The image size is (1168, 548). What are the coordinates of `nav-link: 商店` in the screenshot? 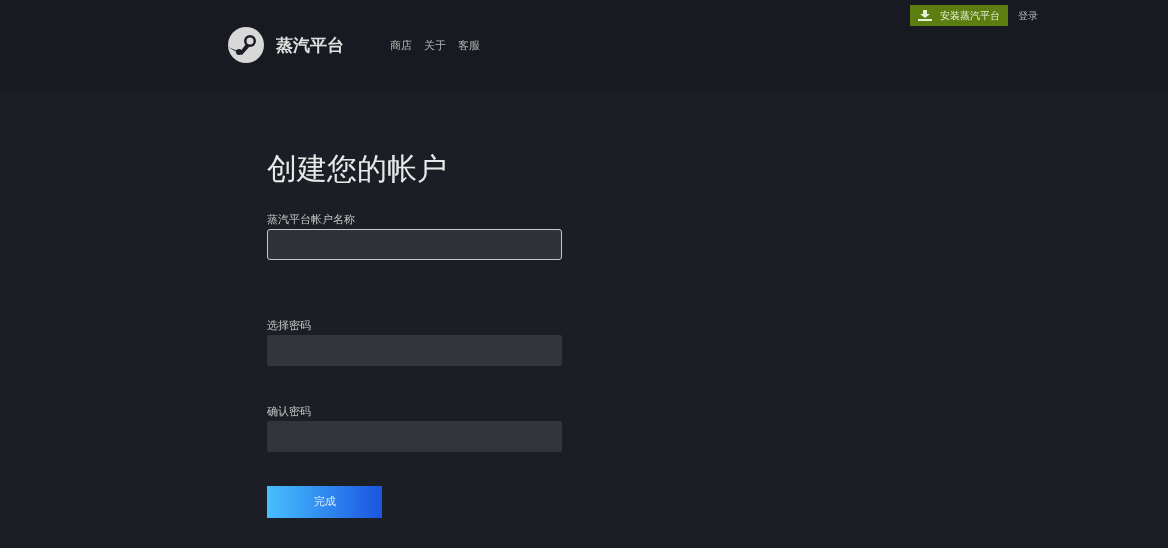 It's located at (401, 45).